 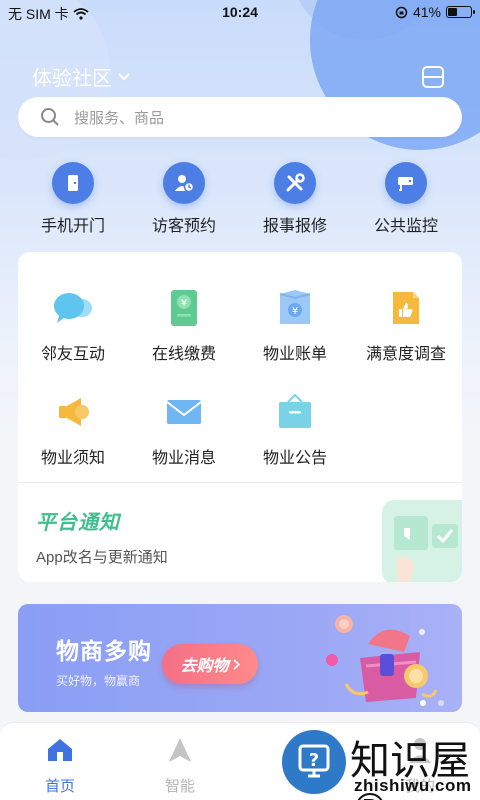 I want to click on chevron-down-icon, so click(x=124, y=76).